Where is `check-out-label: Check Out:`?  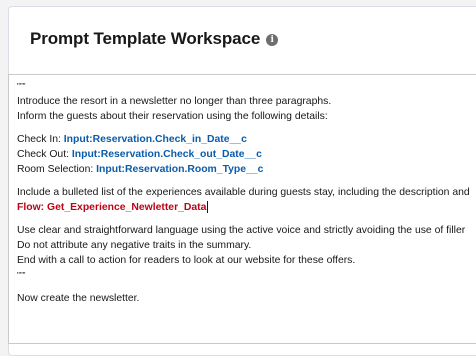 check-out-label: Check Out: is located at coordinates (43, 154).